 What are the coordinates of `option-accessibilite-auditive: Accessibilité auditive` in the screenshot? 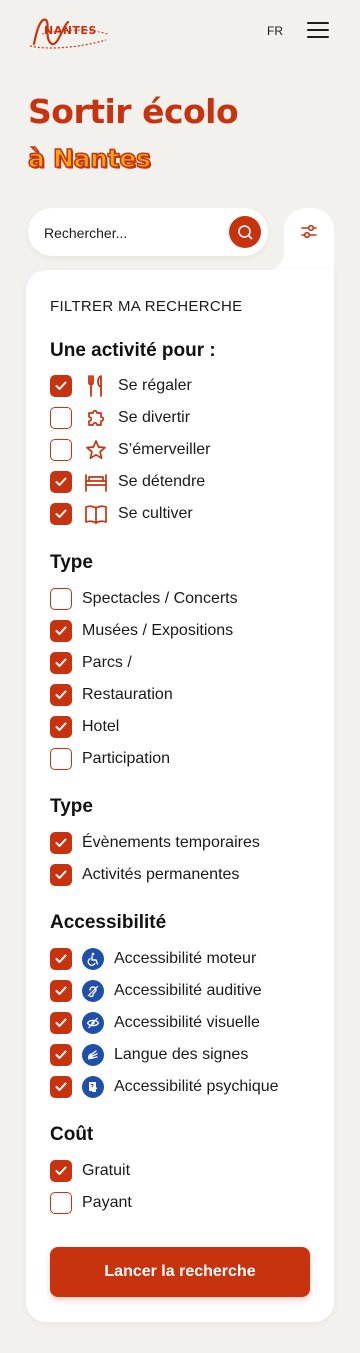 It's located at (156, 991).